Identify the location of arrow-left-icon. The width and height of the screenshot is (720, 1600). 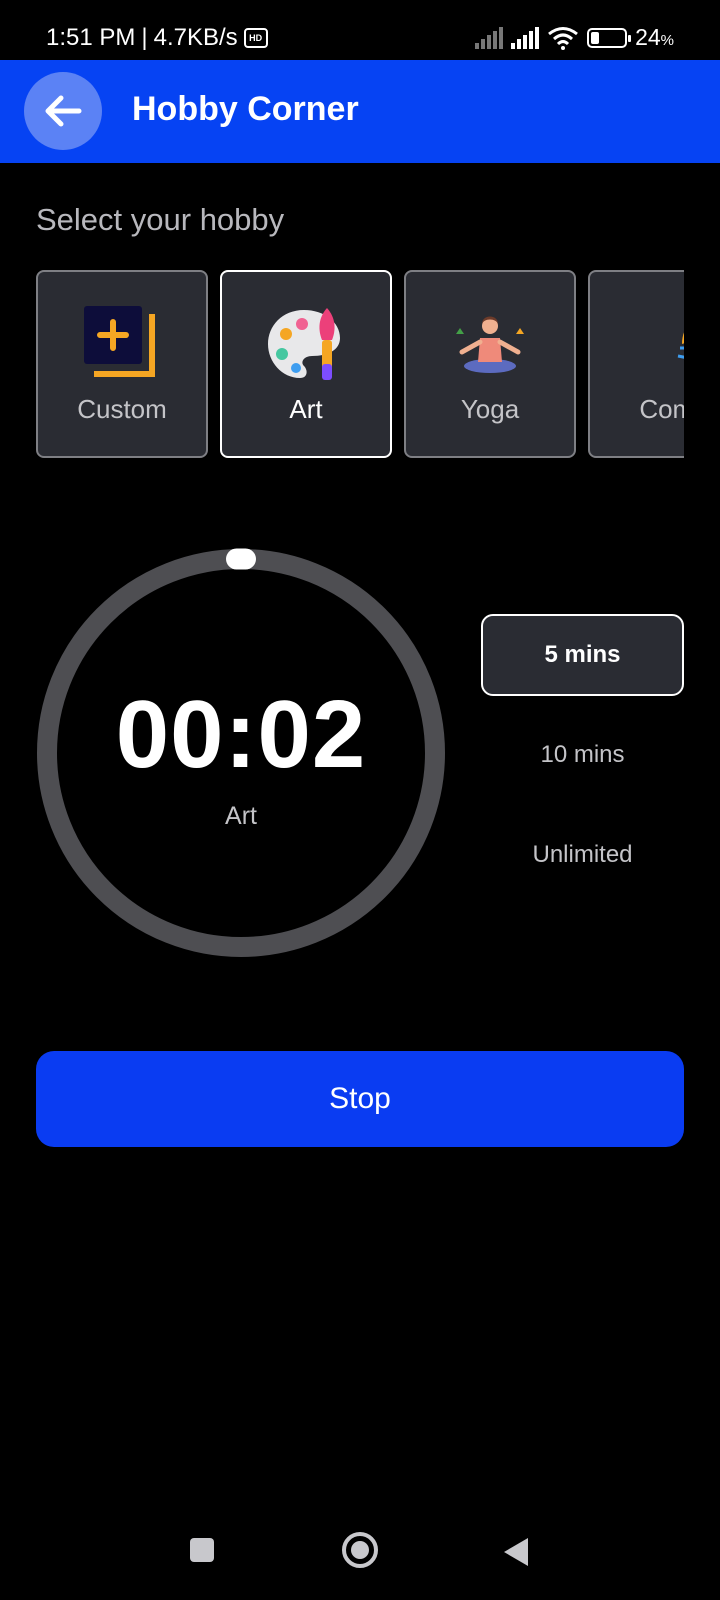
(63, 111).